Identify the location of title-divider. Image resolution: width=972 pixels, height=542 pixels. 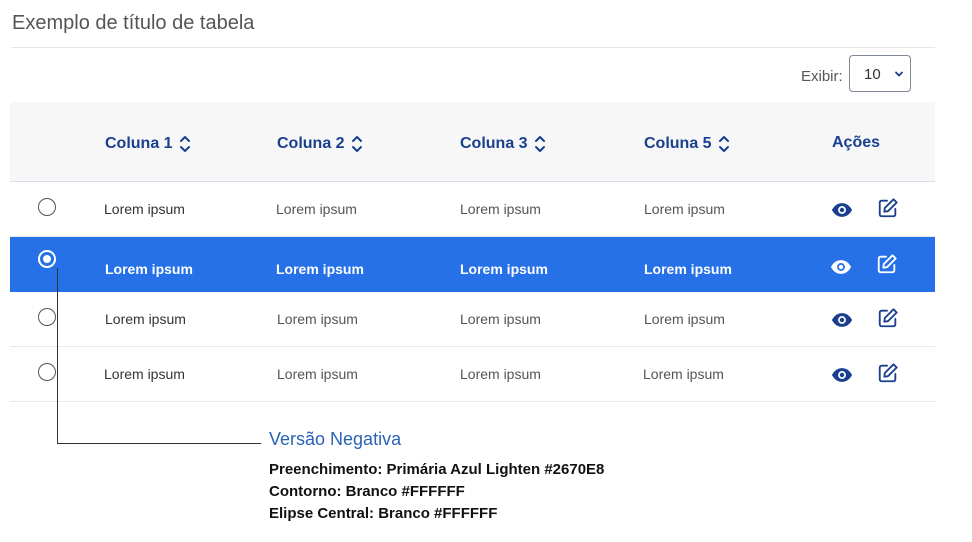
(473, 47).